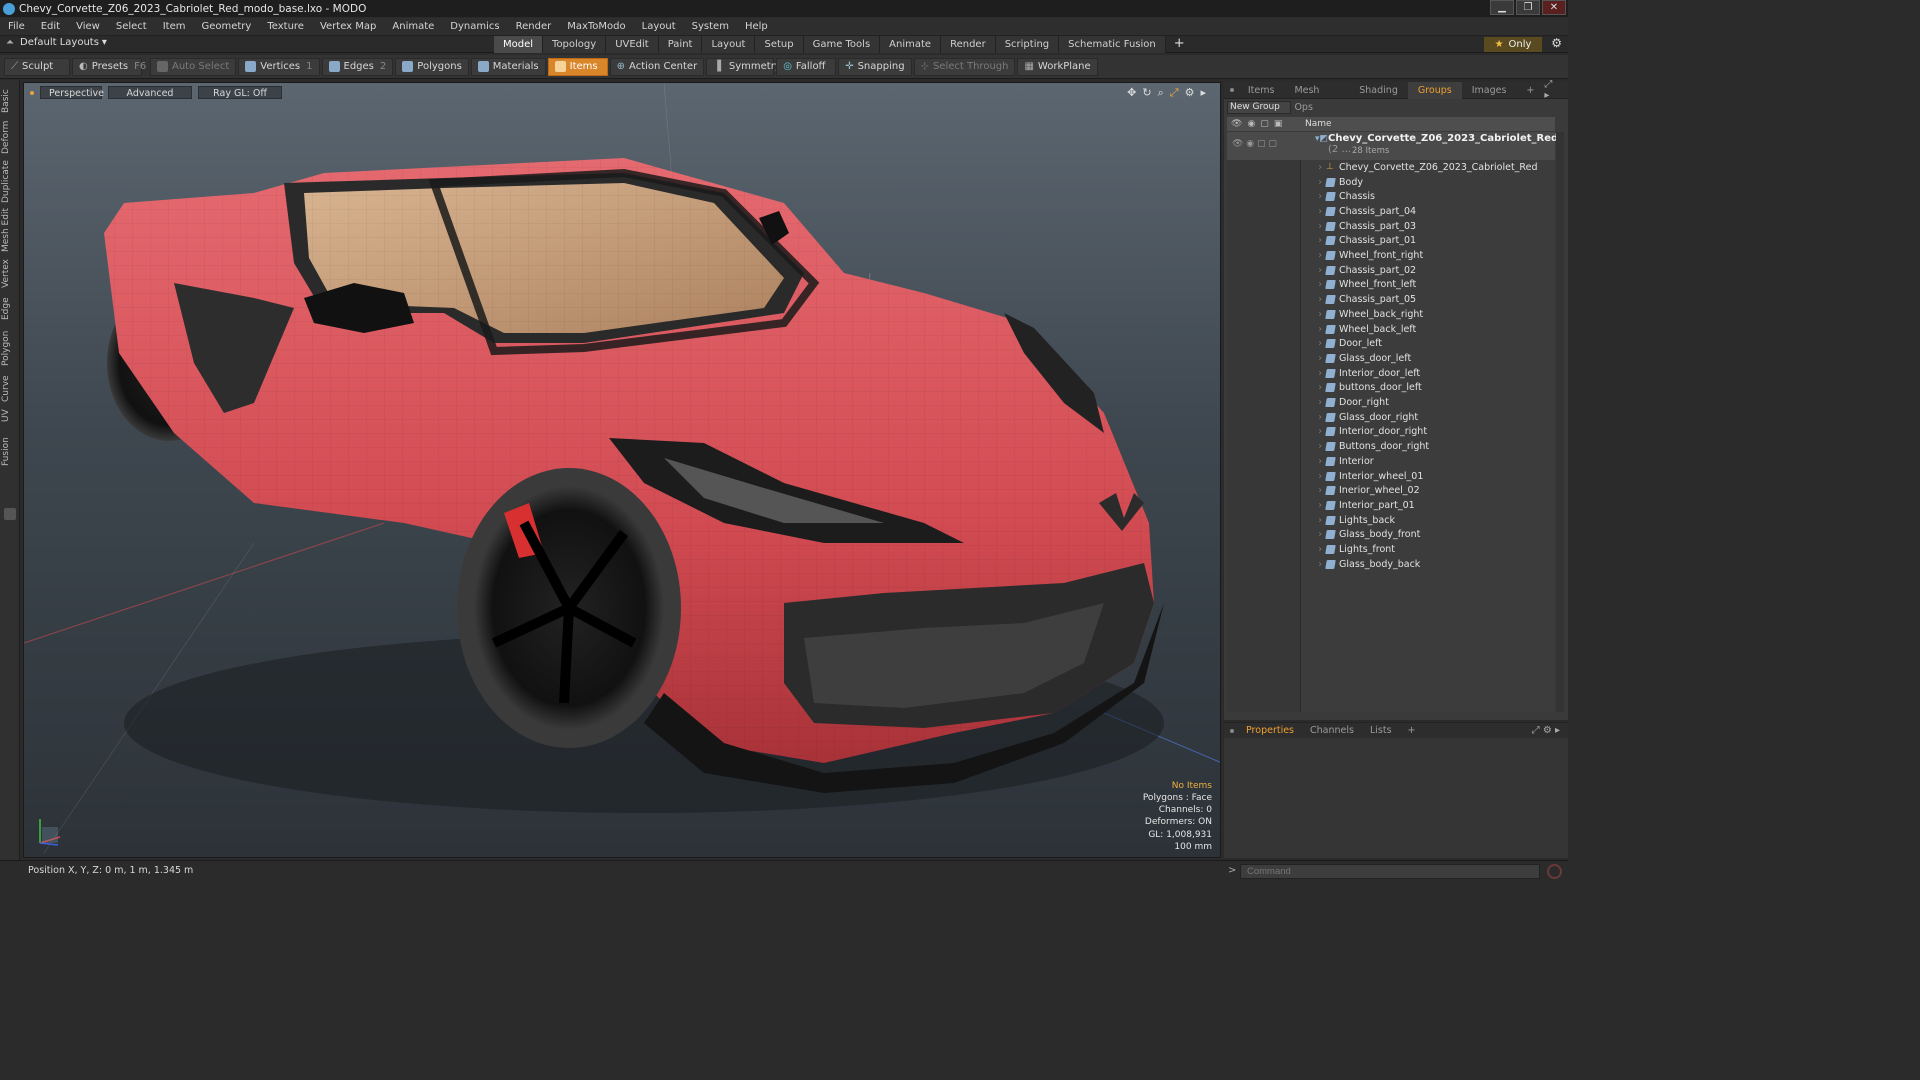 This screenshot has width=1920, height=1080. I want to click on group-item-row: › Wheel_back_left, so click(1391, 329).